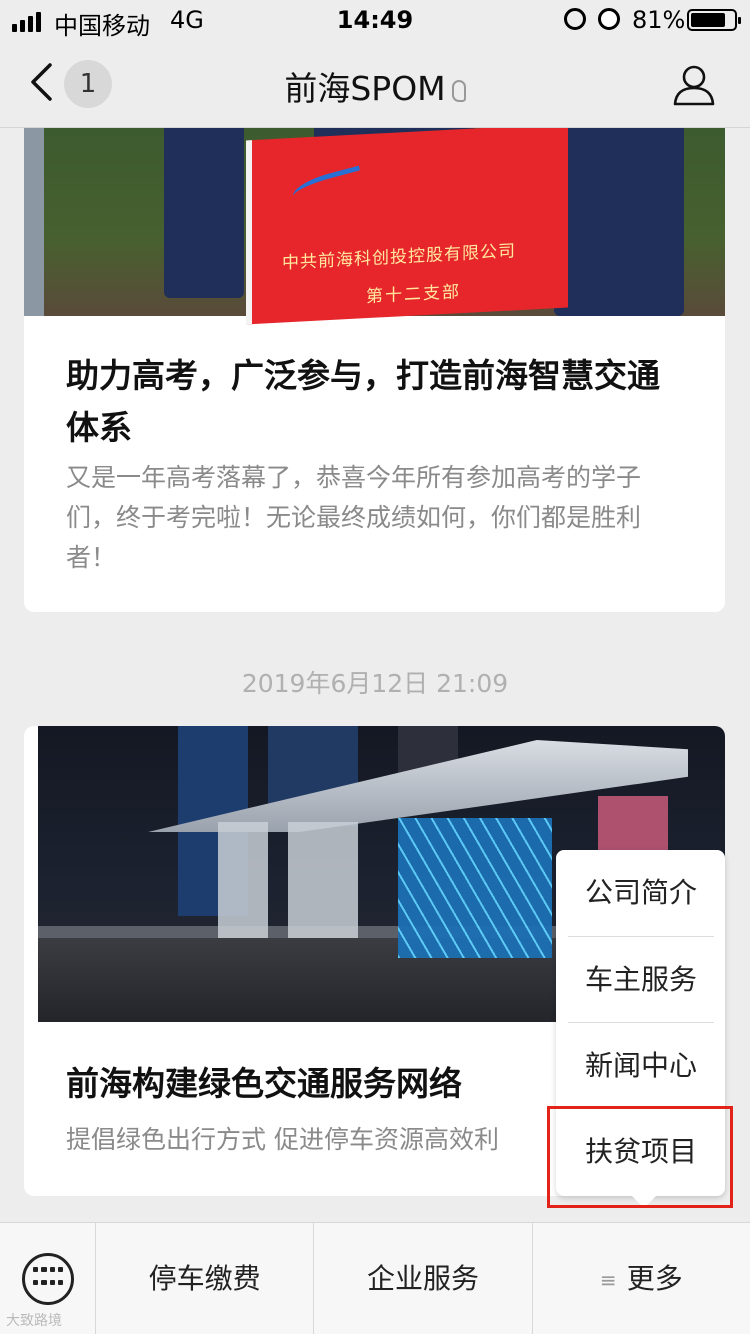 The image size is (750, 1334). Describe the element at coordinates (694, 85) in the screenshot. I see `profile-icon` at that location.